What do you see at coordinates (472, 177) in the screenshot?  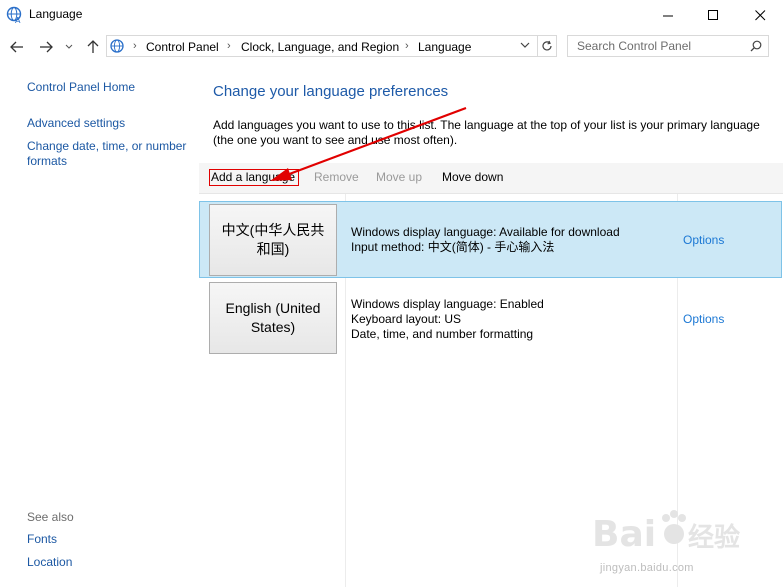 I see `move-down-button: Move down` at bounding box center [472, 177].